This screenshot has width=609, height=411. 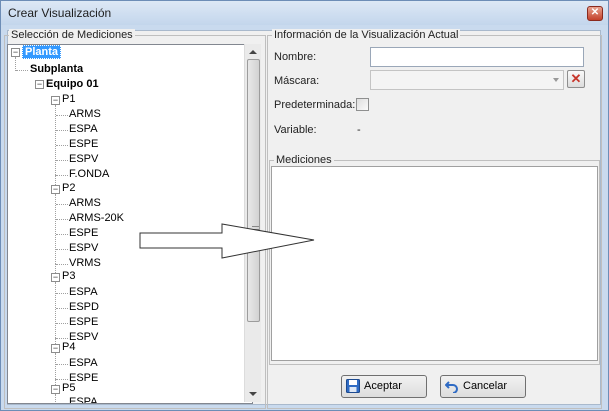 I want to click on aceptar-label: Aceptar, so click(x=383, y=386).